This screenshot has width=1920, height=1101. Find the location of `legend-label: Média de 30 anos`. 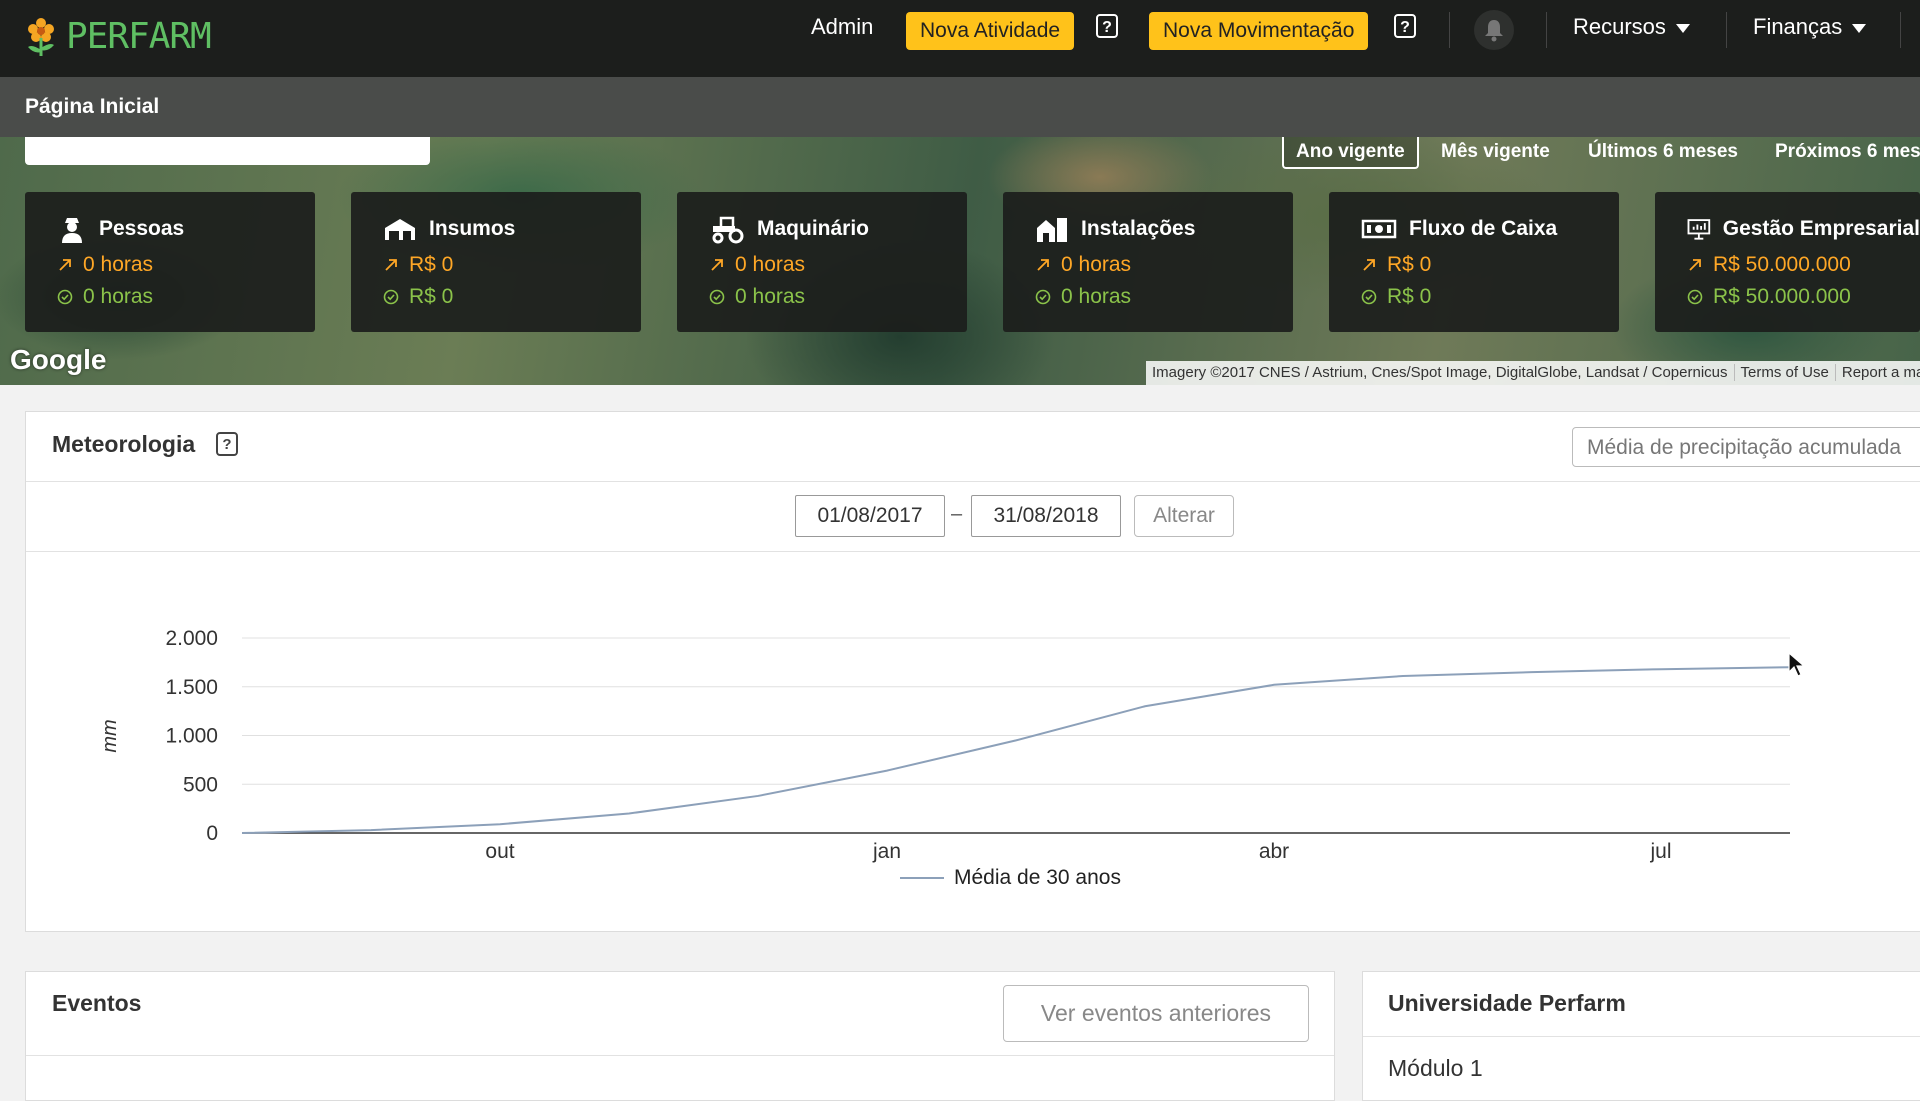

legend-label: Média de 30 anos is located at coordinates (1037, 877).